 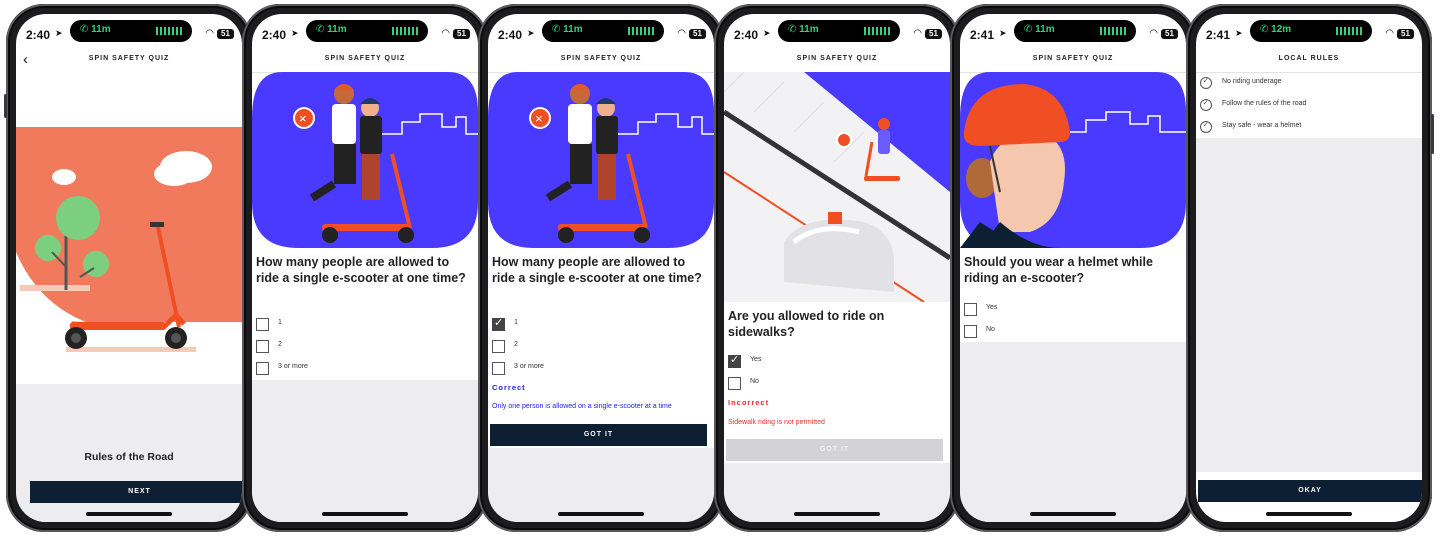 I want to click on got-it-button-disabled: GOT IT, so click(x=834, y=450).